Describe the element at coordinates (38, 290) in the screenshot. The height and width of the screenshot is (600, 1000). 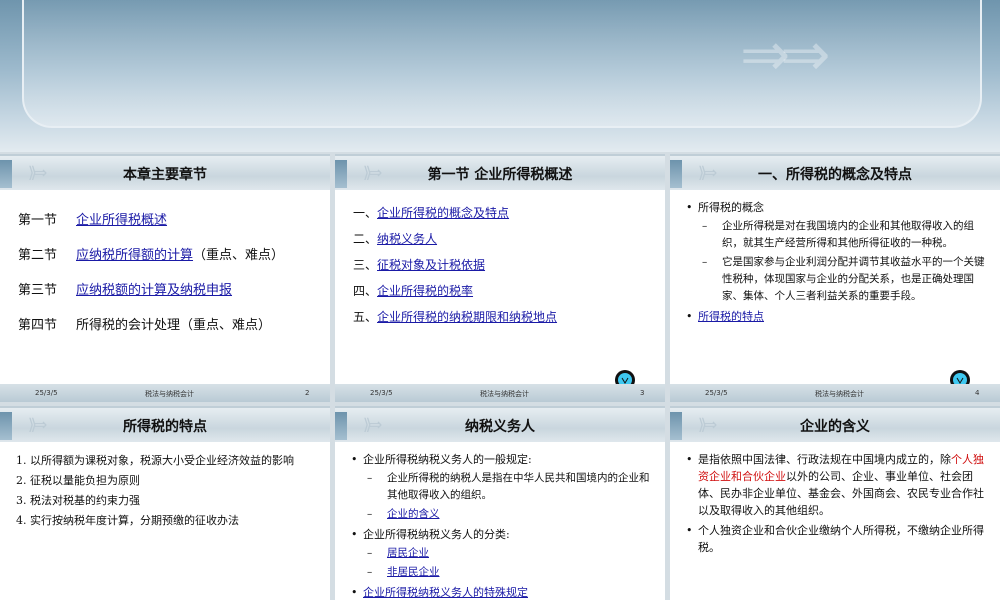
I see `section-label: 第三节` at that location.